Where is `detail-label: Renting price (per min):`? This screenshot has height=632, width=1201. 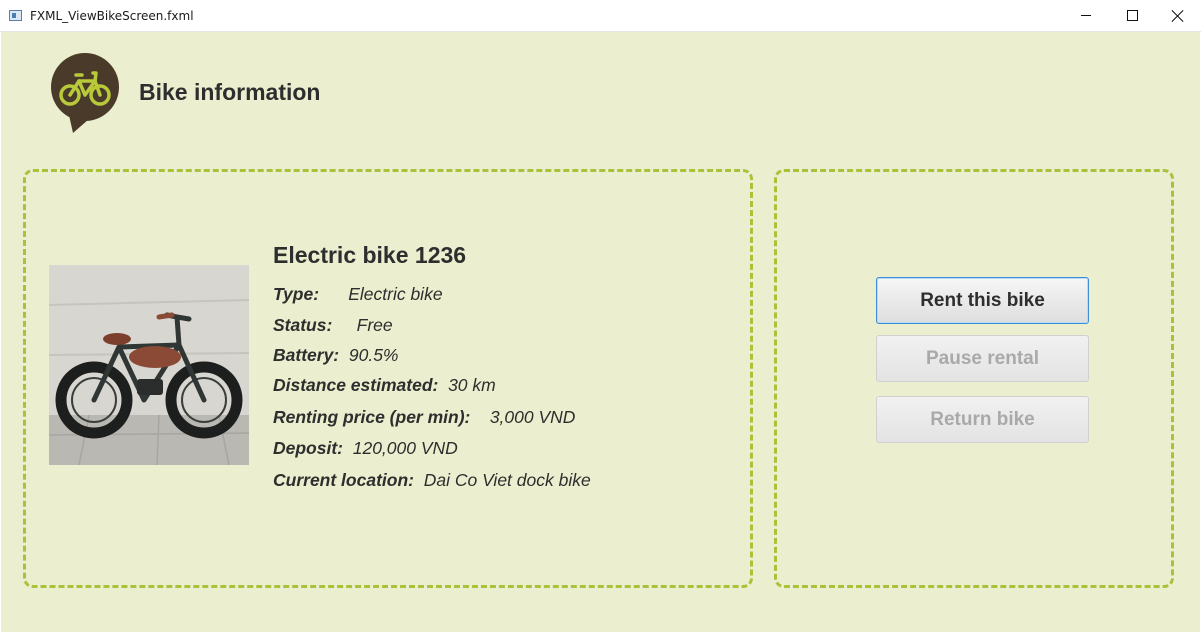
detail-label: Renting price (per min): is located at coordinates (372, 417).